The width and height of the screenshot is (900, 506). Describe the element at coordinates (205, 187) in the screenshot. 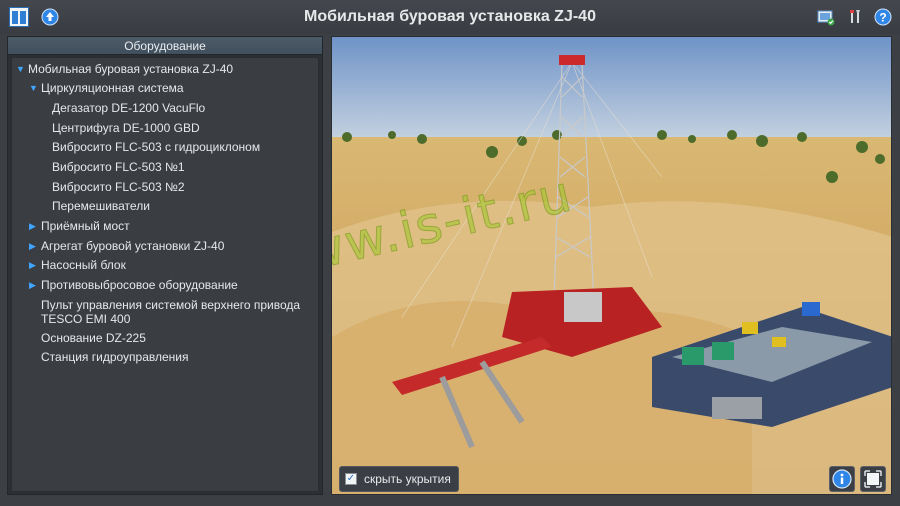

I see `tree-item: Вибросито FLC-503 №2` at that location.